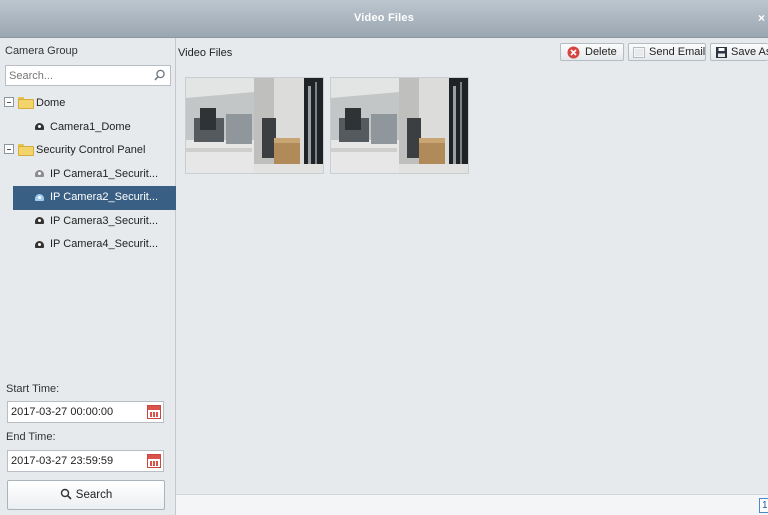  I want to click on camera-group-header: Camera Group, so click(41, 51).